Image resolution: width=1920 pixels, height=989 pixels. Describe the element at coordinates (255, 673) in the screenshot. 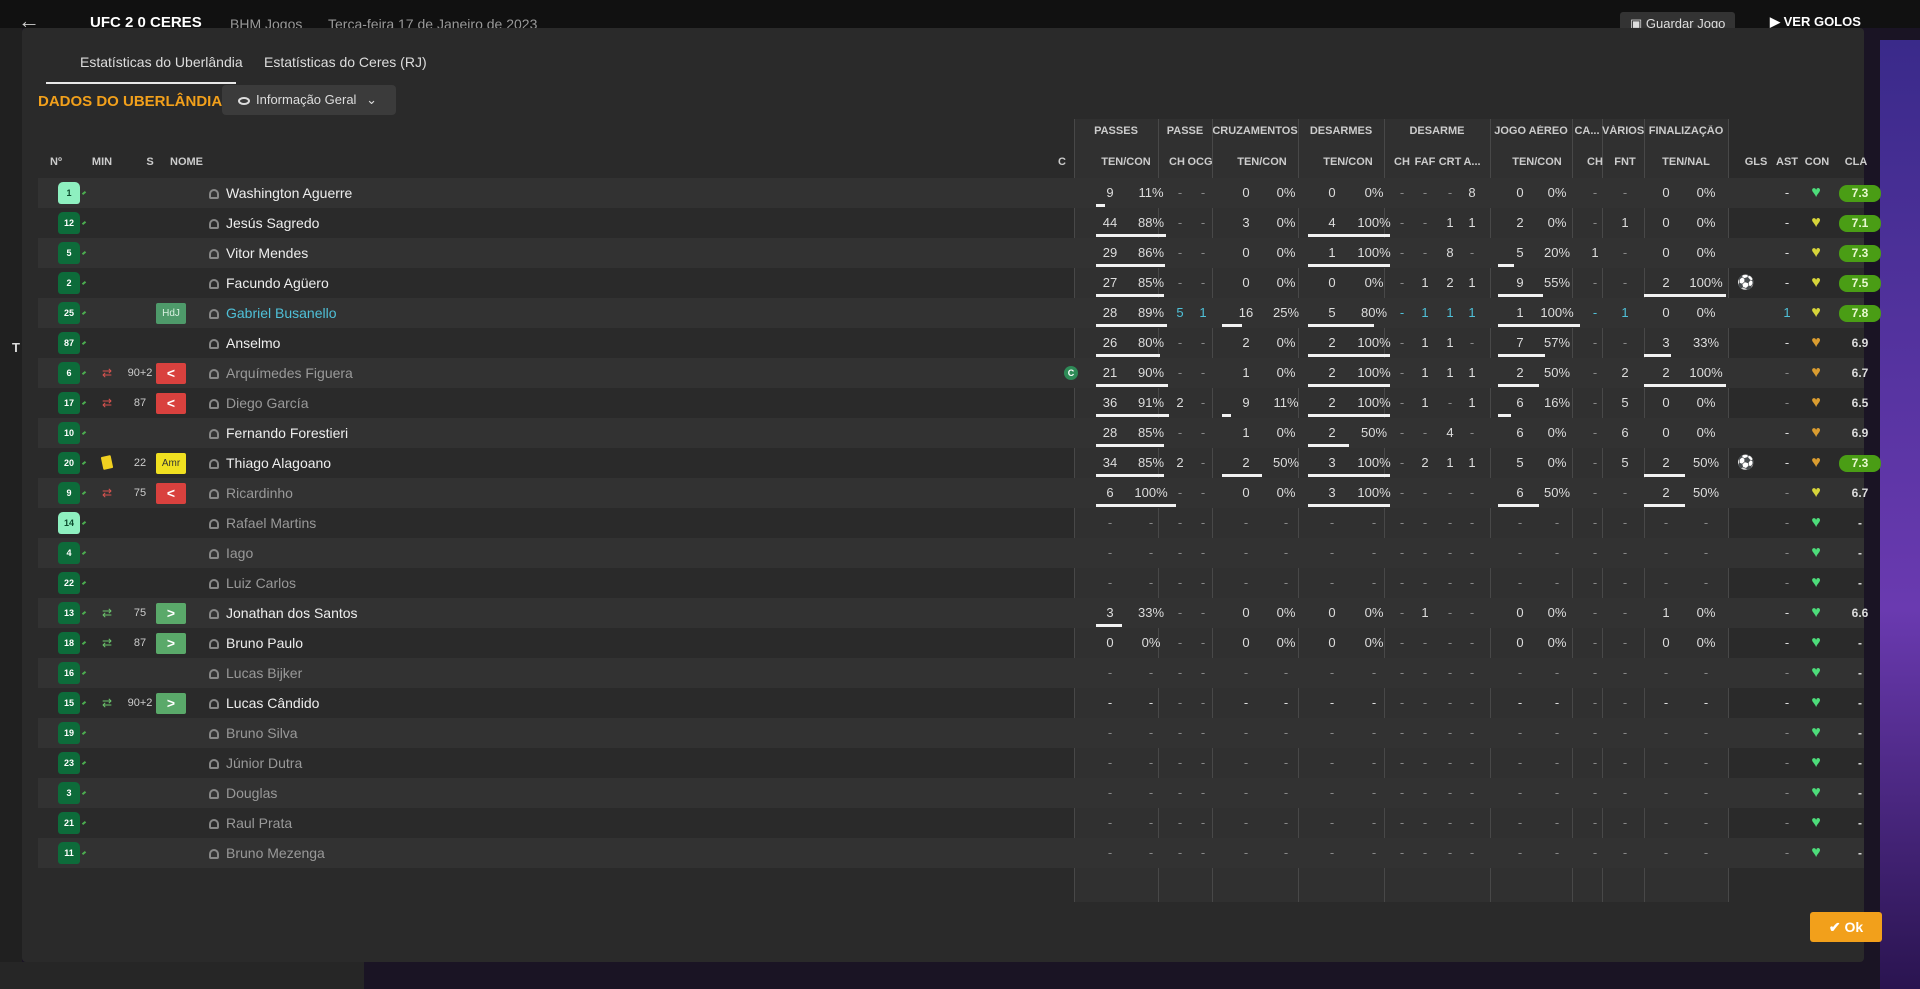

I see `player-name: Lucas Bijker` at that location.